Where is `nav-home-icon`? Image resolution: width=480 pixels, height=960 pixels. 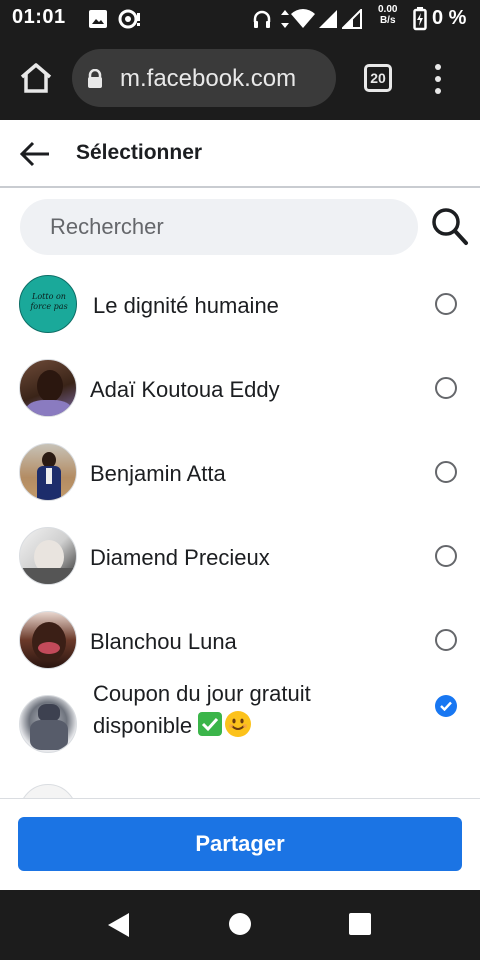
nav-home-icon is located at coordinates (240, 924).